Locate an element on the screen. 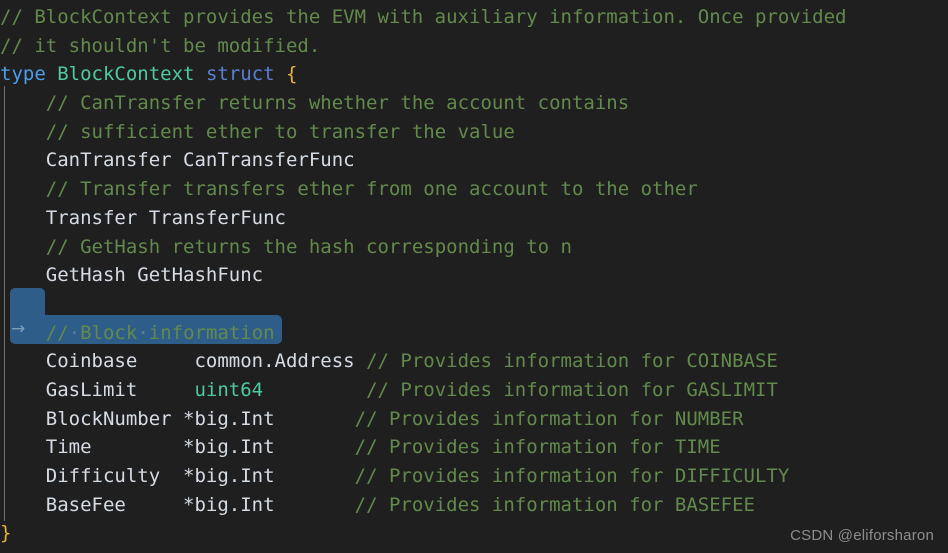 This screenshot has width=948, height=553. token-id: BlockNumber *big.Int is located at coordinates (200, 418).